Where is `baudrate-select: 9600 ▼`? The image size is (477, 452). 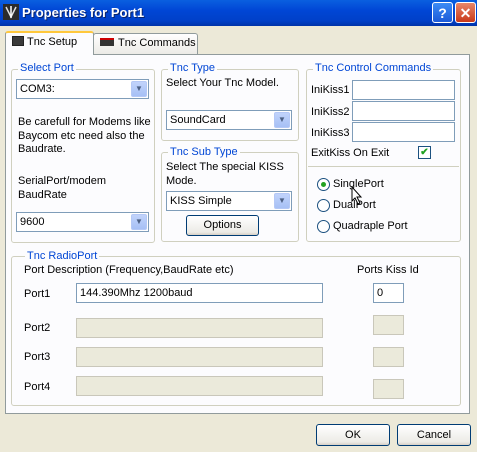
baudrate-select: 9600 ▼ is located at coordinates (82, 222).